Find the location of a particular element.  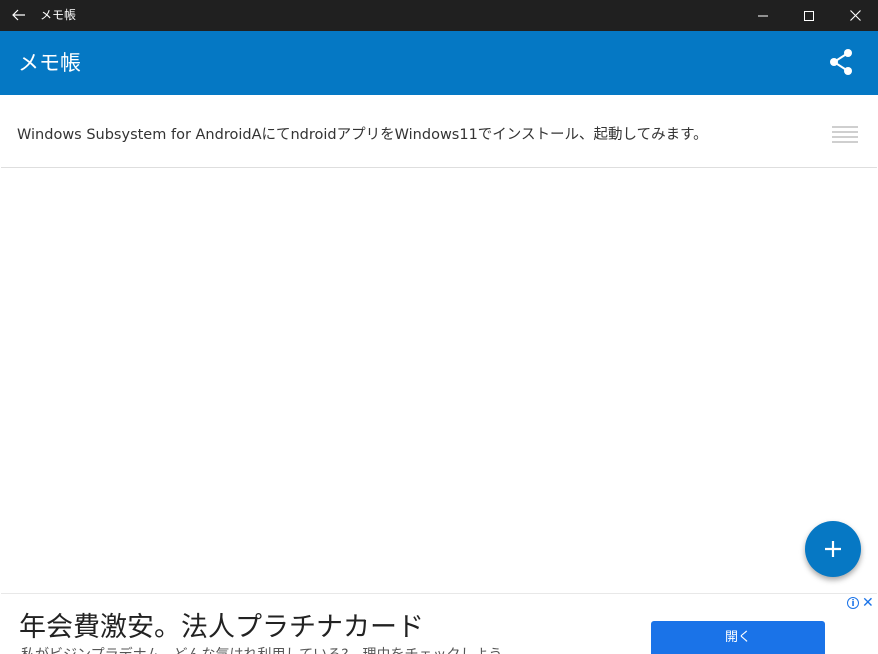

back-button is located at coordinates (19, 15).